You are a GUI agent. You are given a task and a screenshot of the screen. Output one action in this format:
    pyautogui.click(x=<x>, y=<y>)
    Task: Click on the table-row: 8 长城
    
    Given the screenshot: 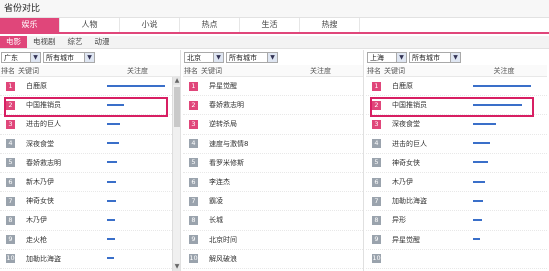 What is the action you would take?
    pyautogui.click(x=273, y=221)
    